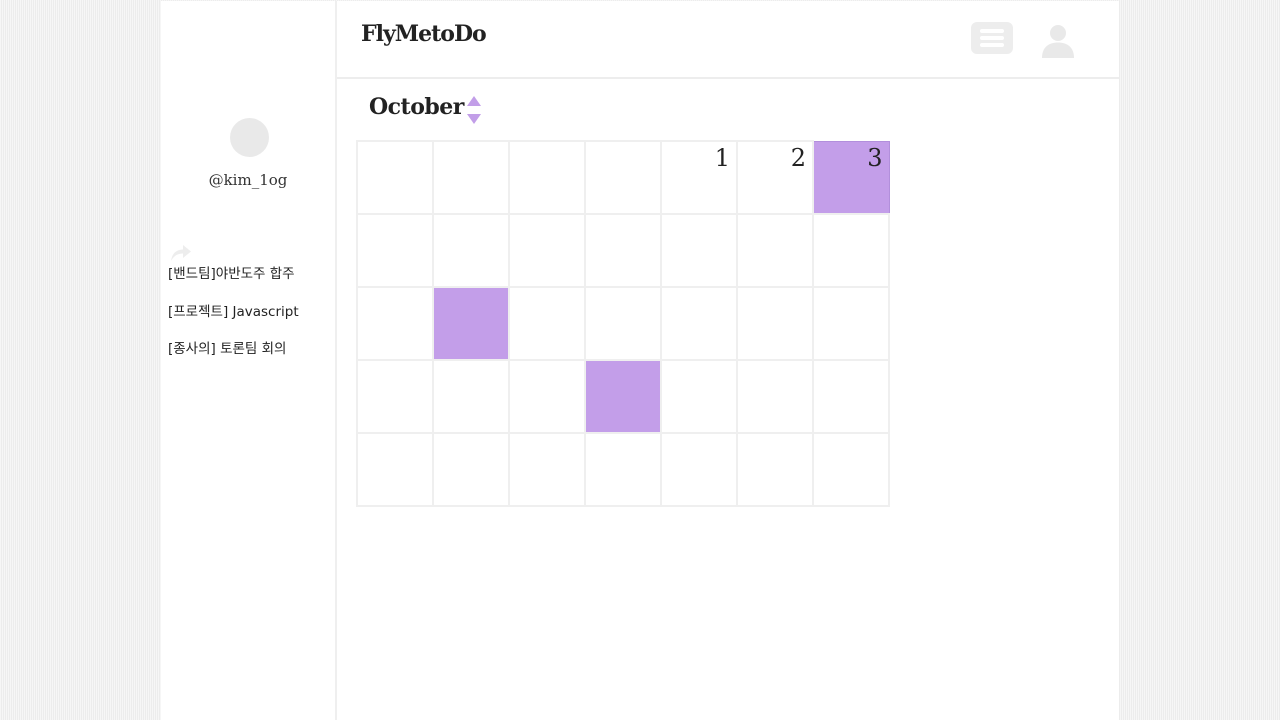 The width and height of the screenshot is (1280, 720). Describe the element at coordinates (251, 274) in the screenshot. I see `post-item-band: [밴드팀]야반도주 합주` at that location.